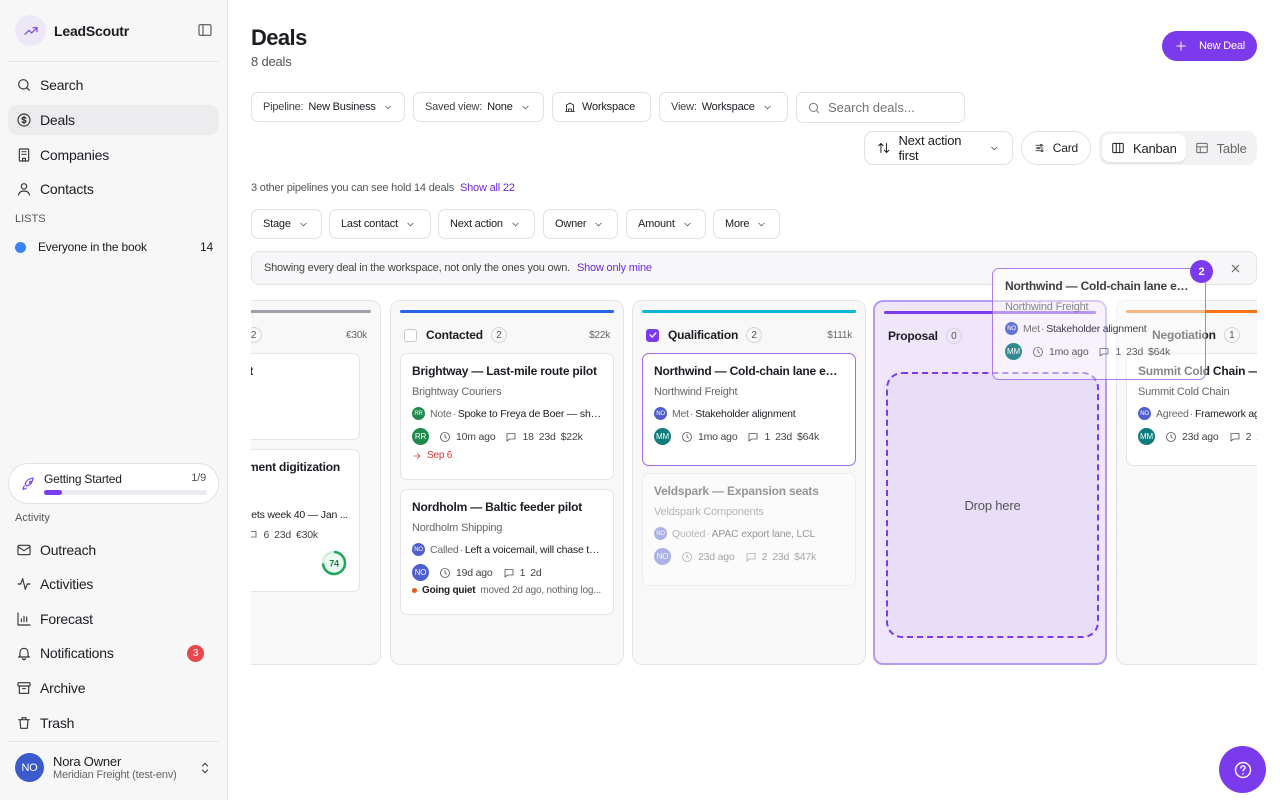 The width and height of the screenshot is (1280, 800). Describe the element at coordinates (1144, 148) in the screenshot. I see `kanban-toggle: Kanban` at that location.